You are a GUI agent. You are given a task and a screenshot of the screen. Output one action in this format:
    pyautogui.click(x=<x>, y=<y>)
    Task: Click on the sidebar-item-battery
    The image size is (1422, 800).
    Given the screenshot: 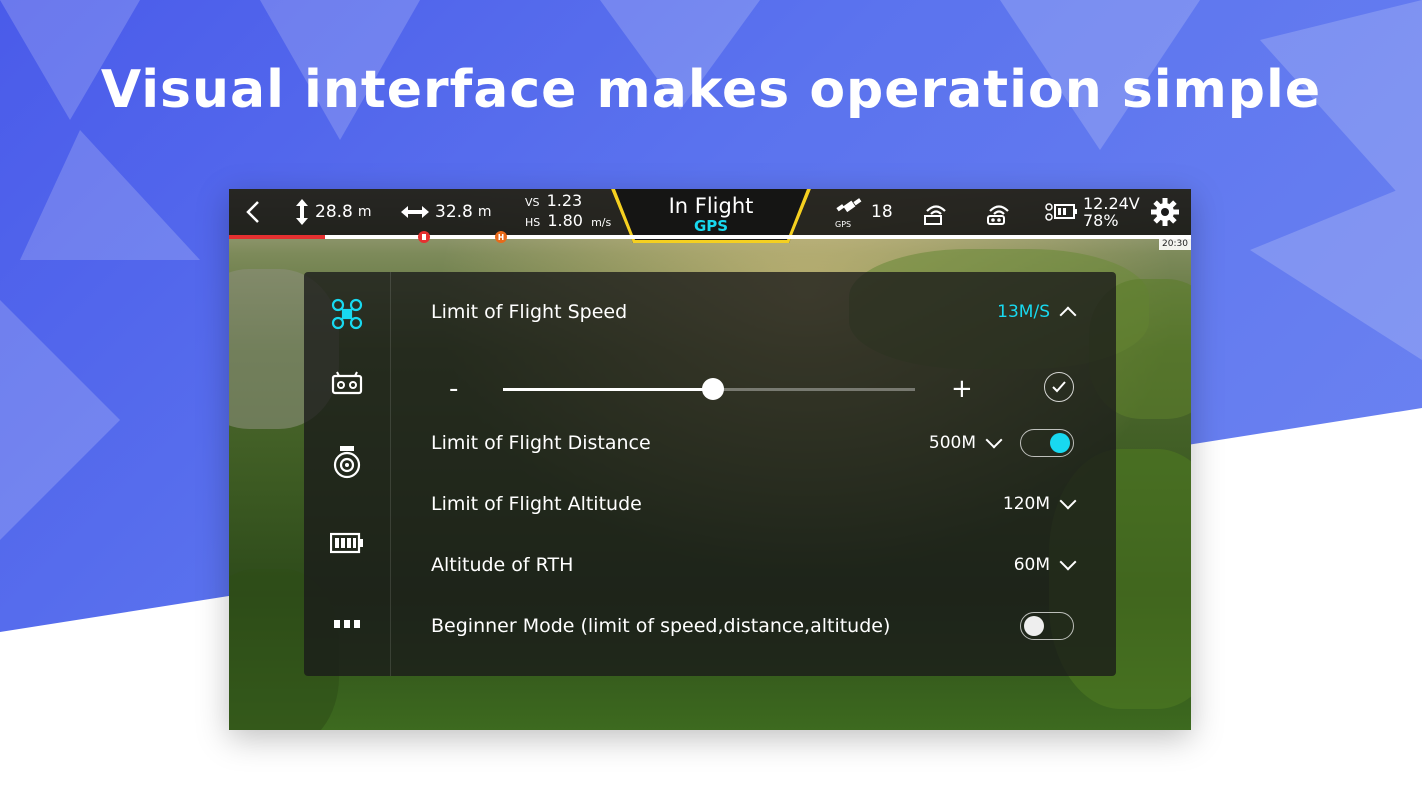 What is the action you would take?
    pyautogui.click(x=347, y=543)
    